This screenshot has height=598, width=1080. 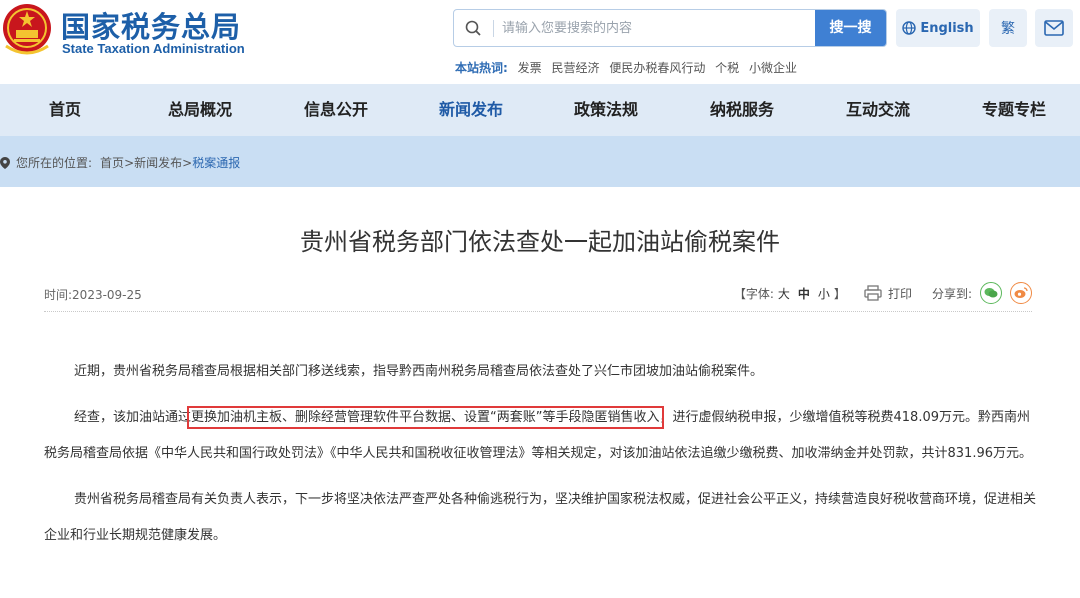 What do you see at coordinates (540, 161) in the screenshot?
I see `breadcrumb-bar: 您所在的位置: 首页 > 新闻发布 > 税案通报` at bounding box center [540, 161].